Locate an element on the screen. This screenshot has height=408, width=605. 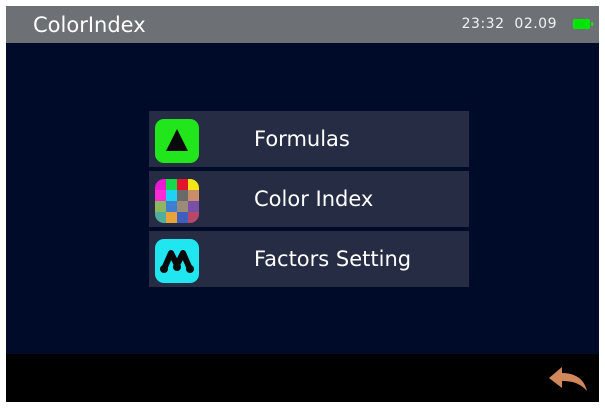
time-text: 23:32 is located at coordinates (483, 24).